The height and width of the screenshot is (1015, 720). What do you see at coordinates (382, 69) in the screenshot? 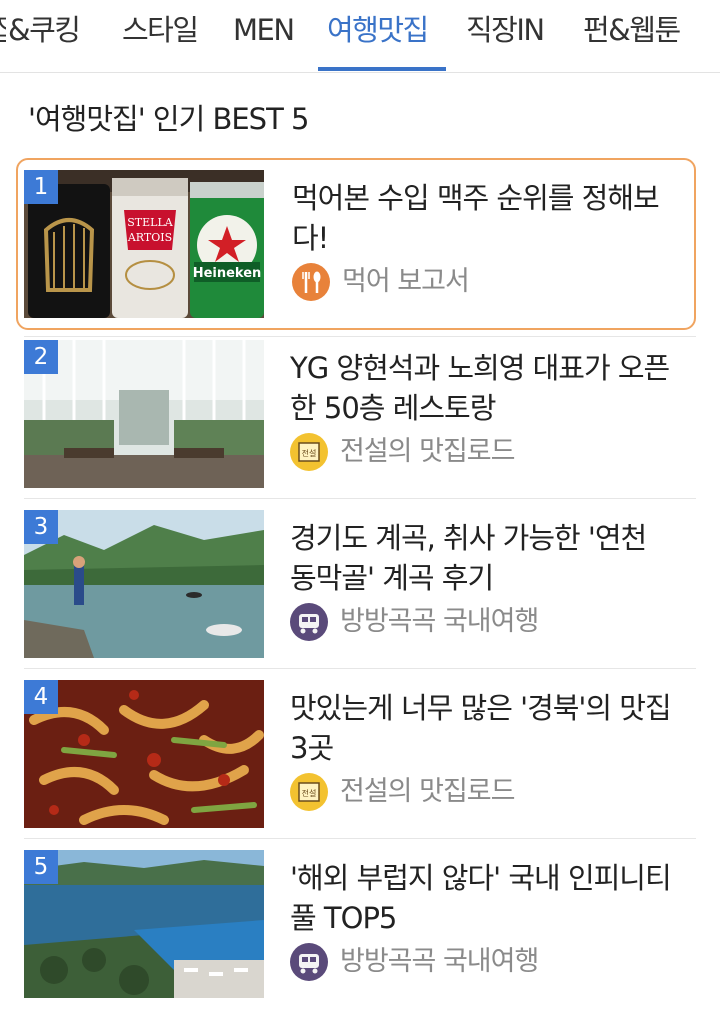
I see `active-tab-indicator` at bounding box center [382, 69].